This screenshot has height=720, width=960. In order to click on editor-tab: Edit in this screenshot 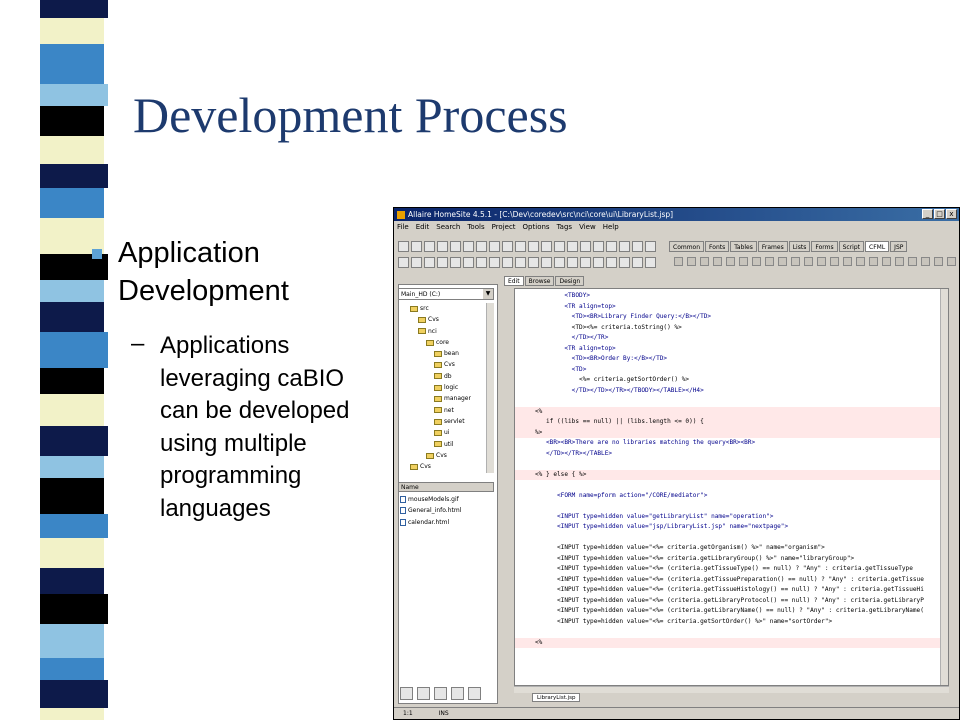, I will do `click(514, 281)`.